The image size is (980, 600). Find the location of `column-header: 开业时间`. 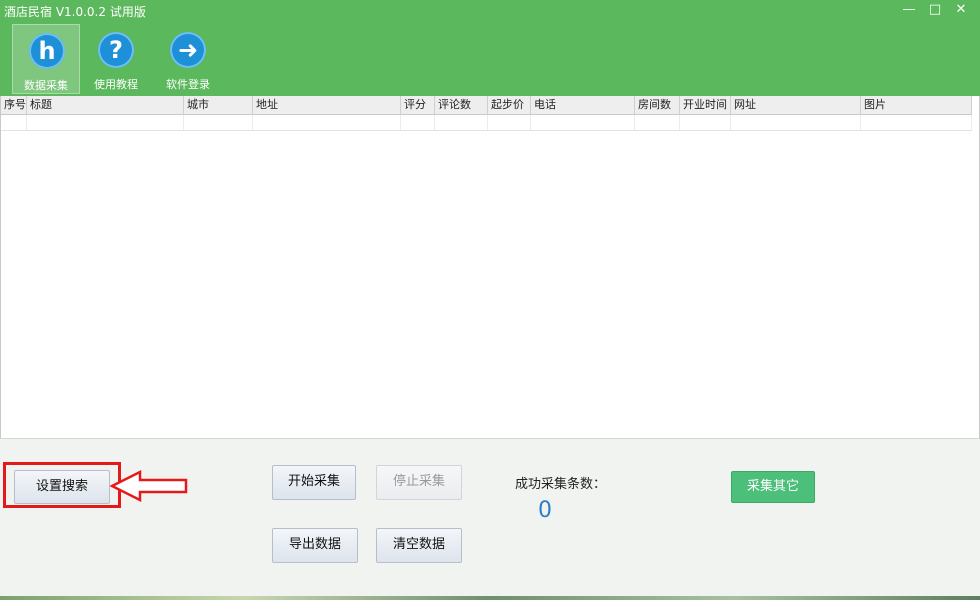

column-header: 开业时间 is located at coordinates (705, 105).